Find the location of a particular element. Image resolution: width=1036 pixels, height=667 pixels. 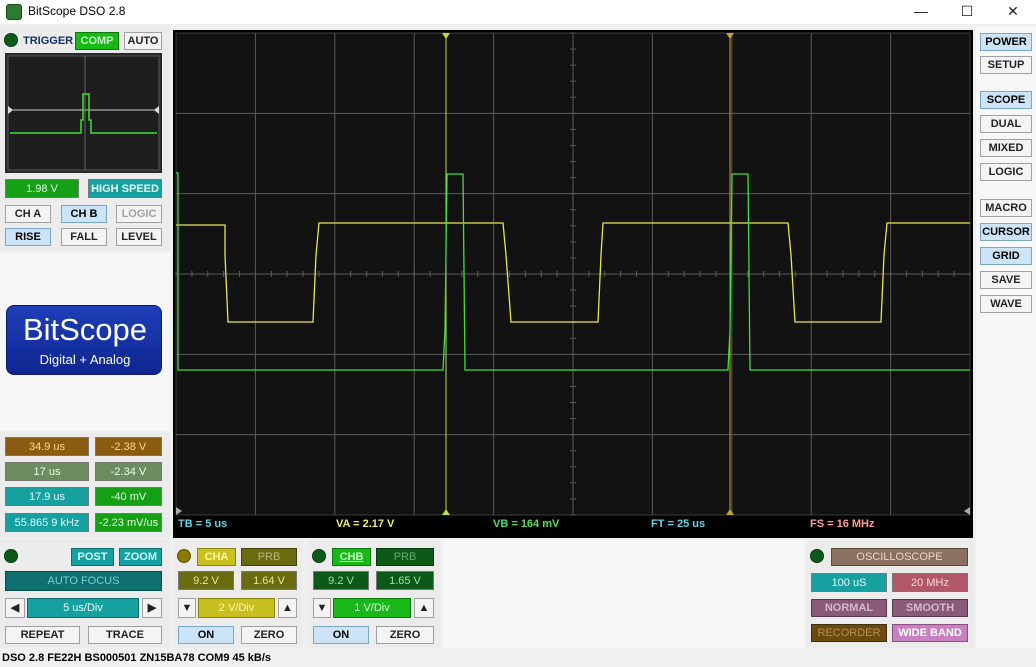

zoom-button: ZOOM is located at coordinates (140, 557).